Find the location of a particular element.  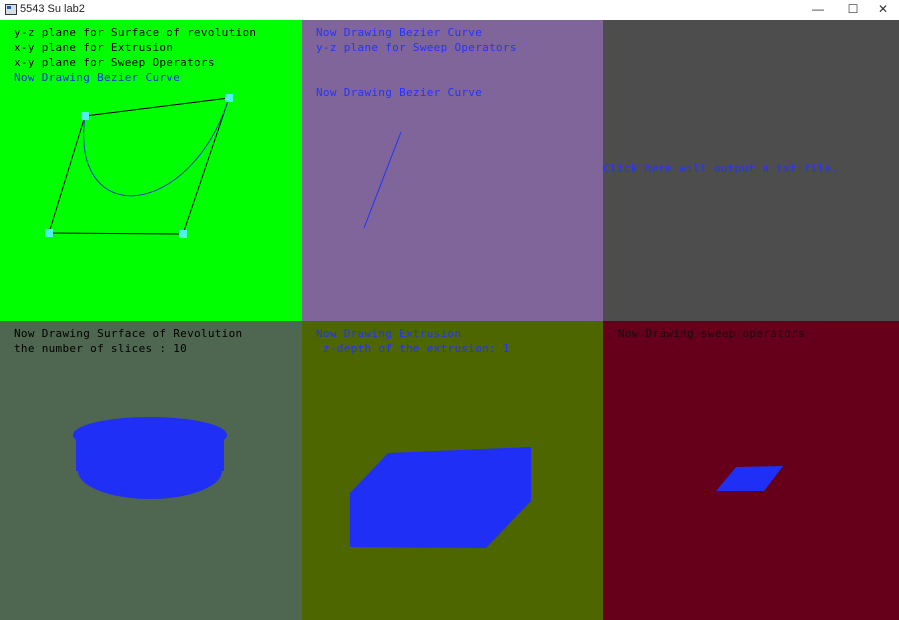

minimize-button: — is located at coordinates (818, 10).